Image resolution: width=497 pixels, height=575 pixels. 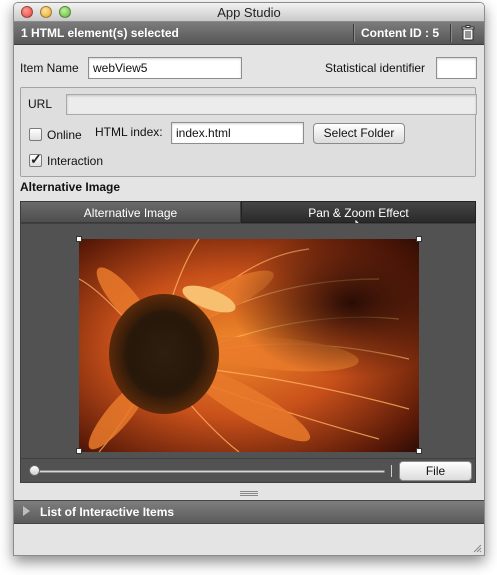 I want to click on disclosure-triangle-icon, so click(x=26, y=511).